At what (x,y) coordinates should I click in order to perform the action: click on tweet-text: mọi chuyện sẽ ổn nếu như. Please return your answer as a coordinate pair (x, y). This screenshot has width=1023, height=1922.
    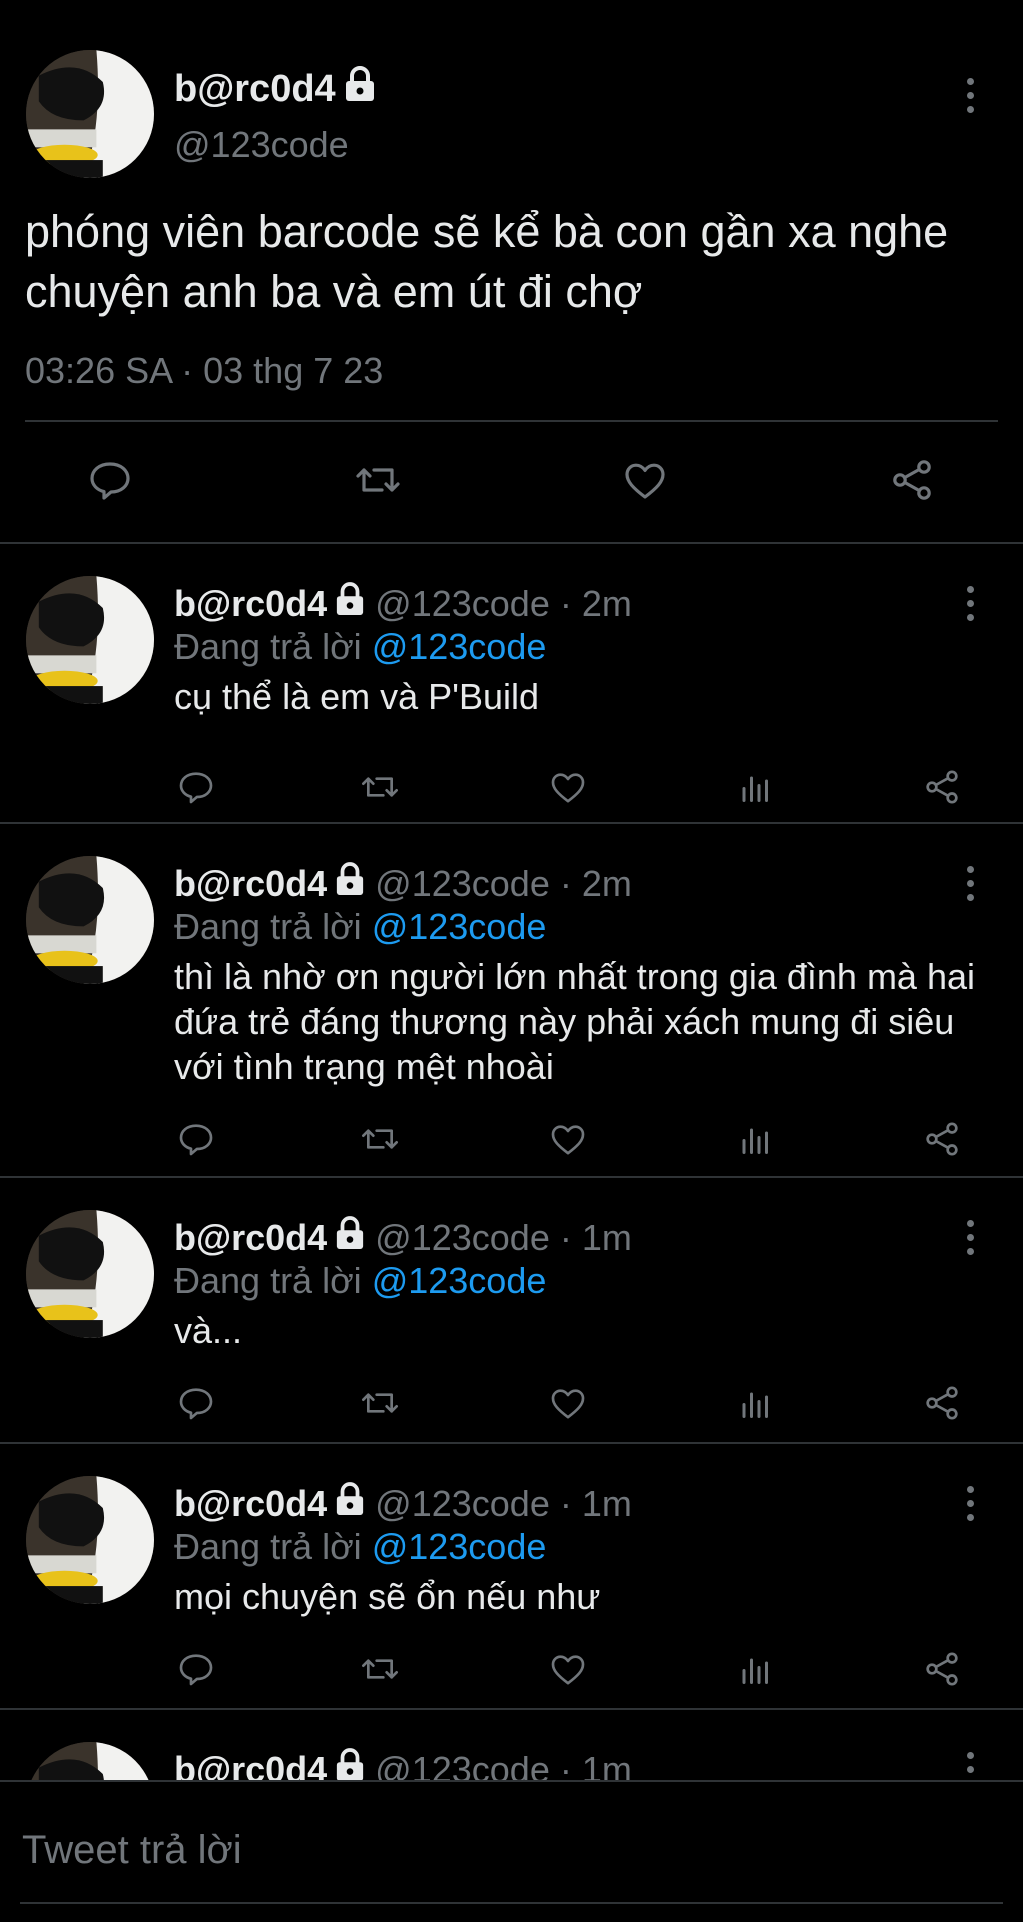
    Looking at the image, I should click on (387, 1596).